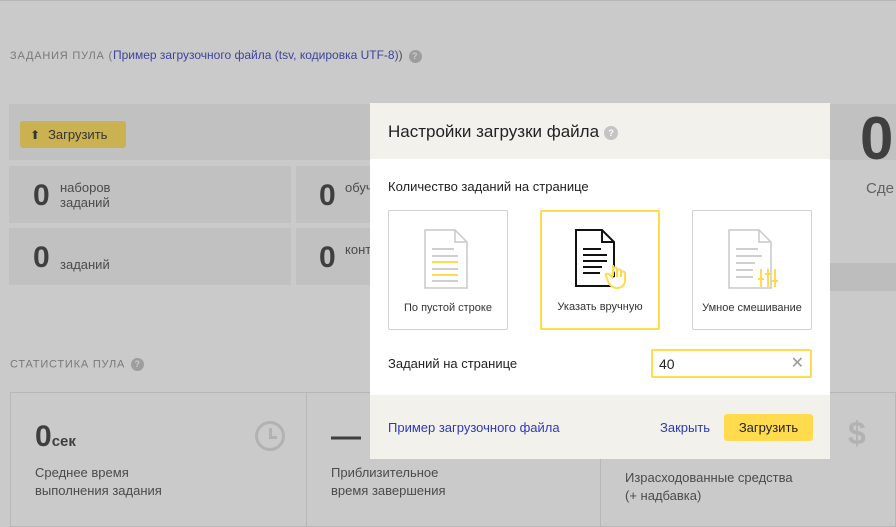  I want to click on option-label: Указать вручную, so click(600, 307).